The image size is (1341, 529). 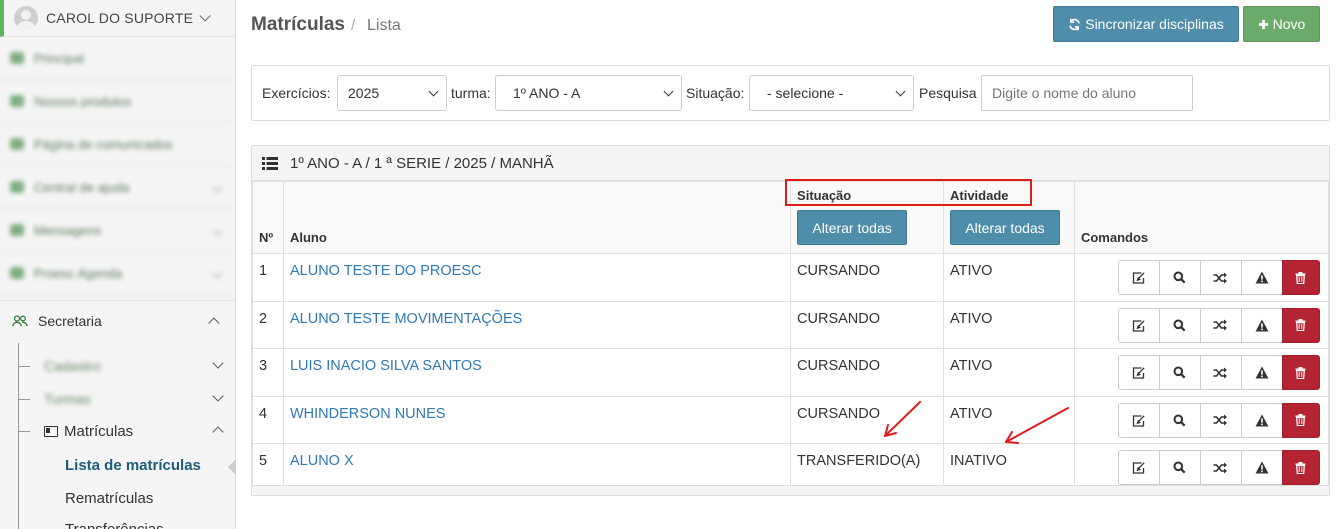 I want to click on sidebar-item-label: Proesc Agenda, so click(x=78, y=273).